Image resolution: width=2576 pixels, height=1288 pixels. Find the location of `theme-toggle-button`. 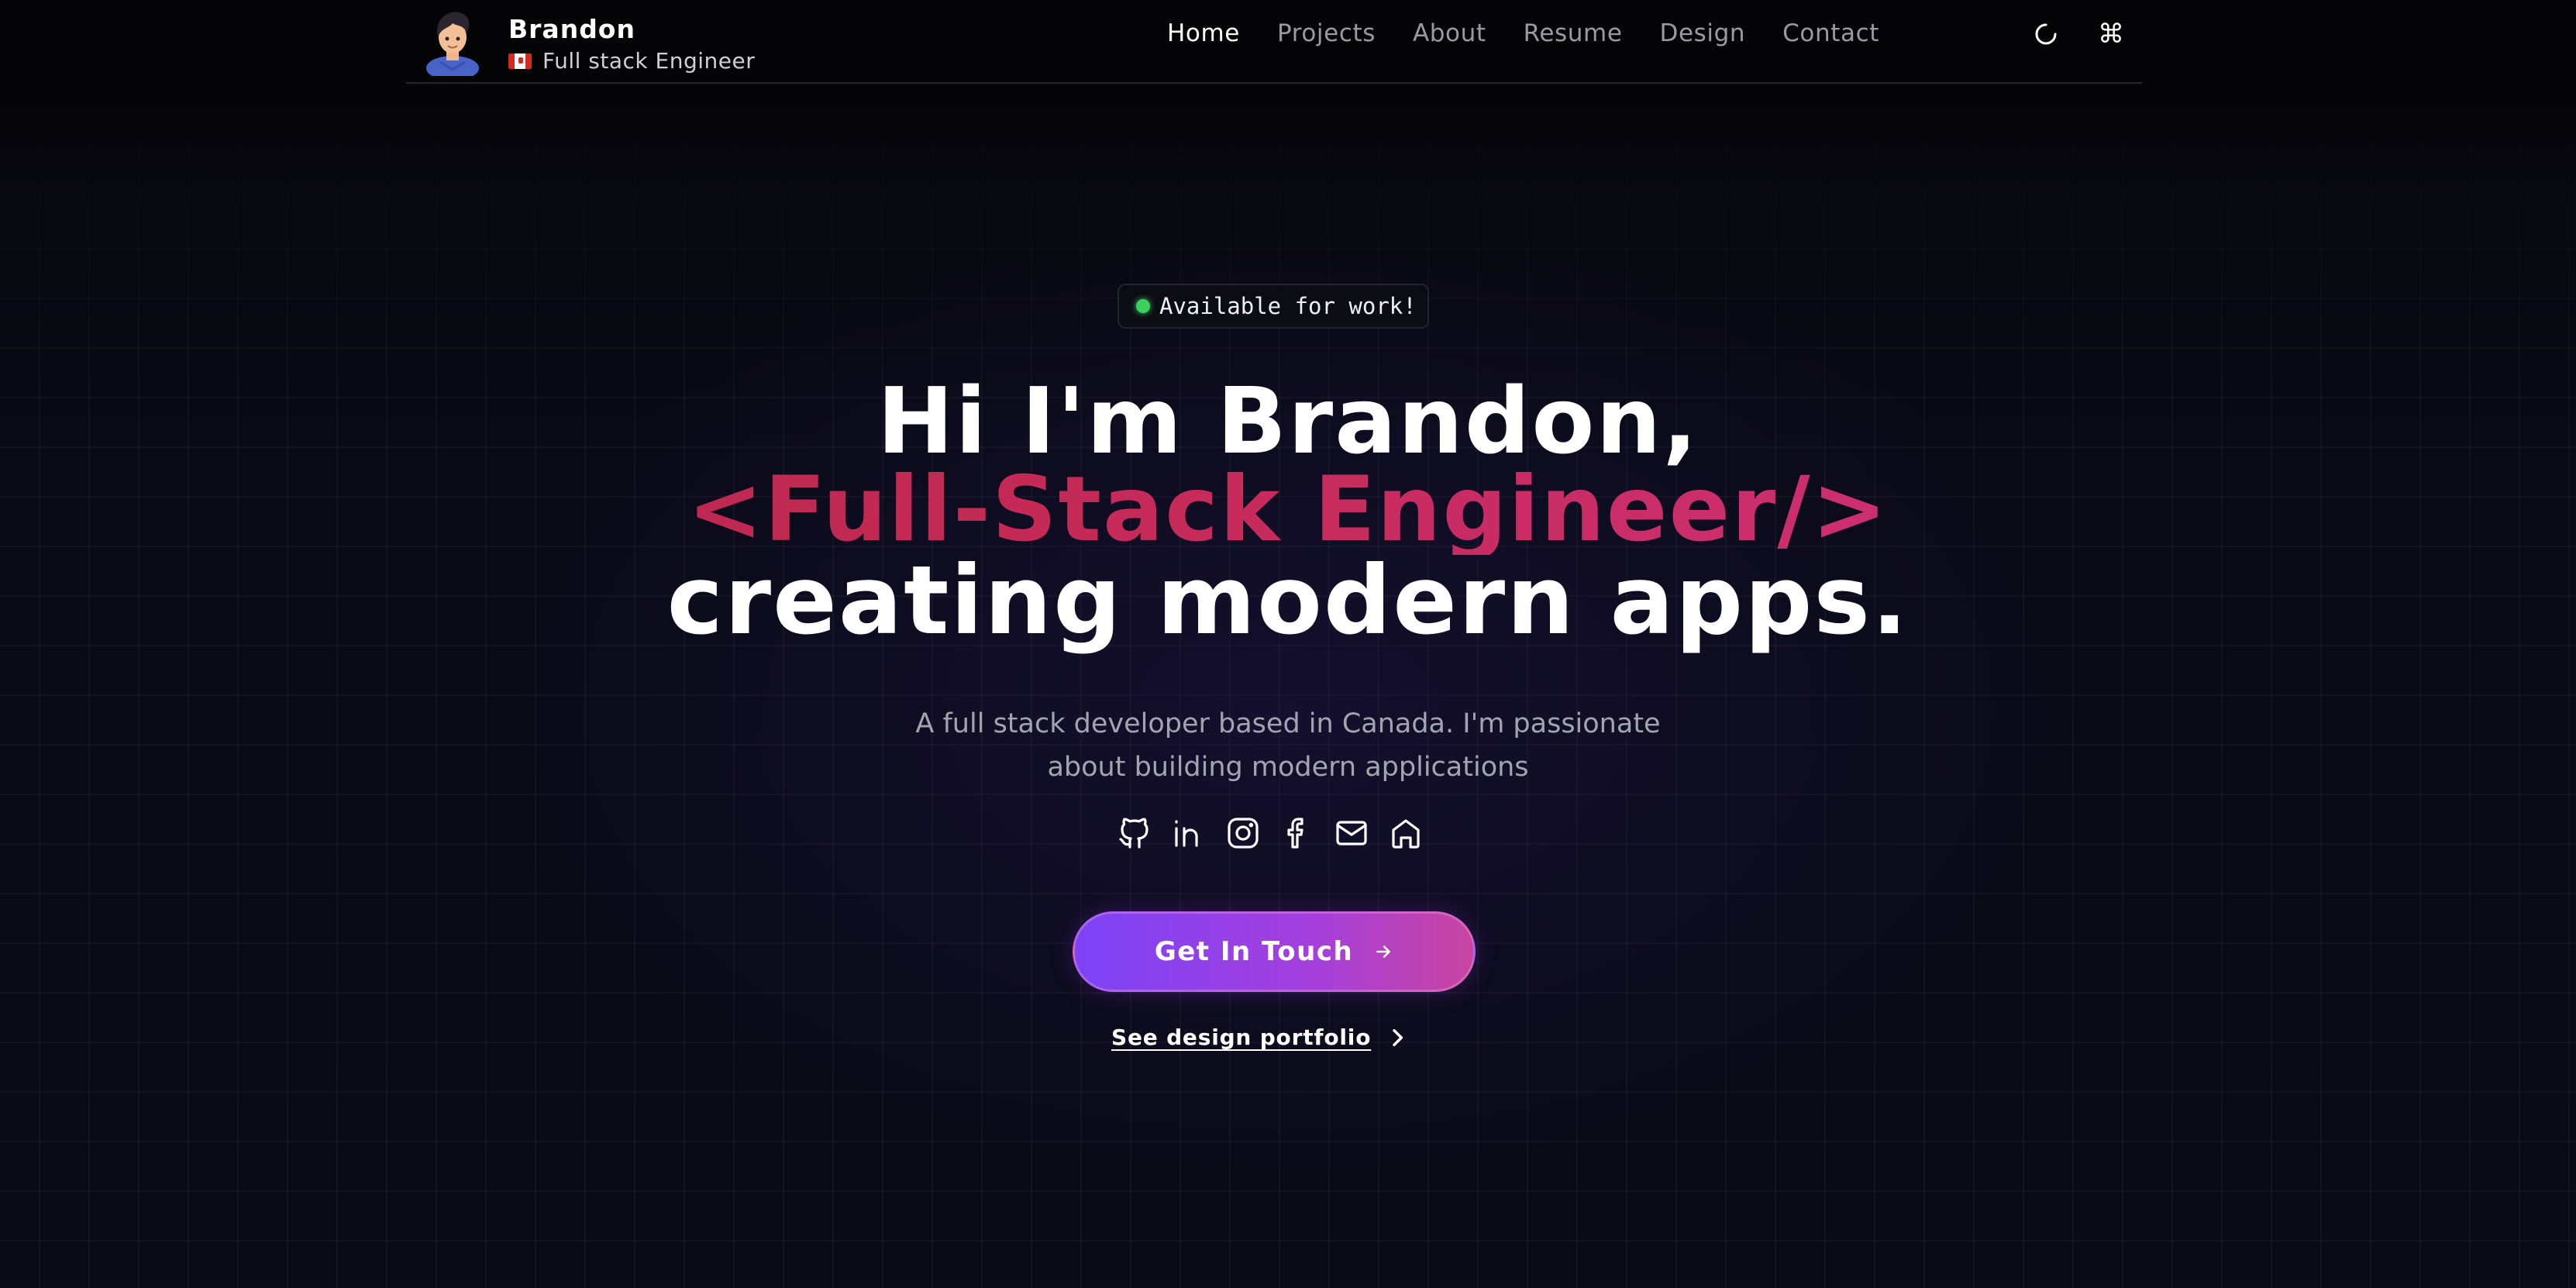

theme-toggle-button is located at coordinates (2045, 34).